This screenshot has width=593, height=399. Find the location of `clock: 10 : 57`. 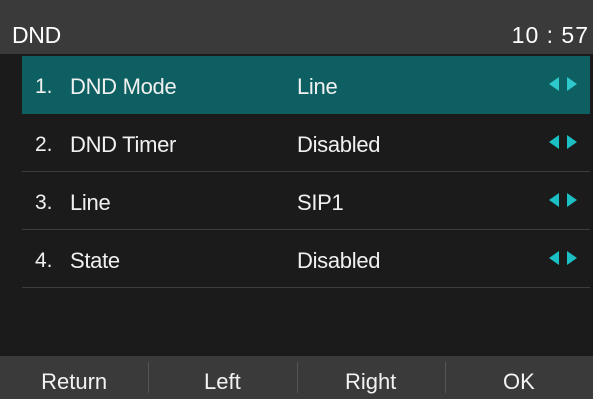

clock: 10 : 57 is located at coordinates (550, 35).